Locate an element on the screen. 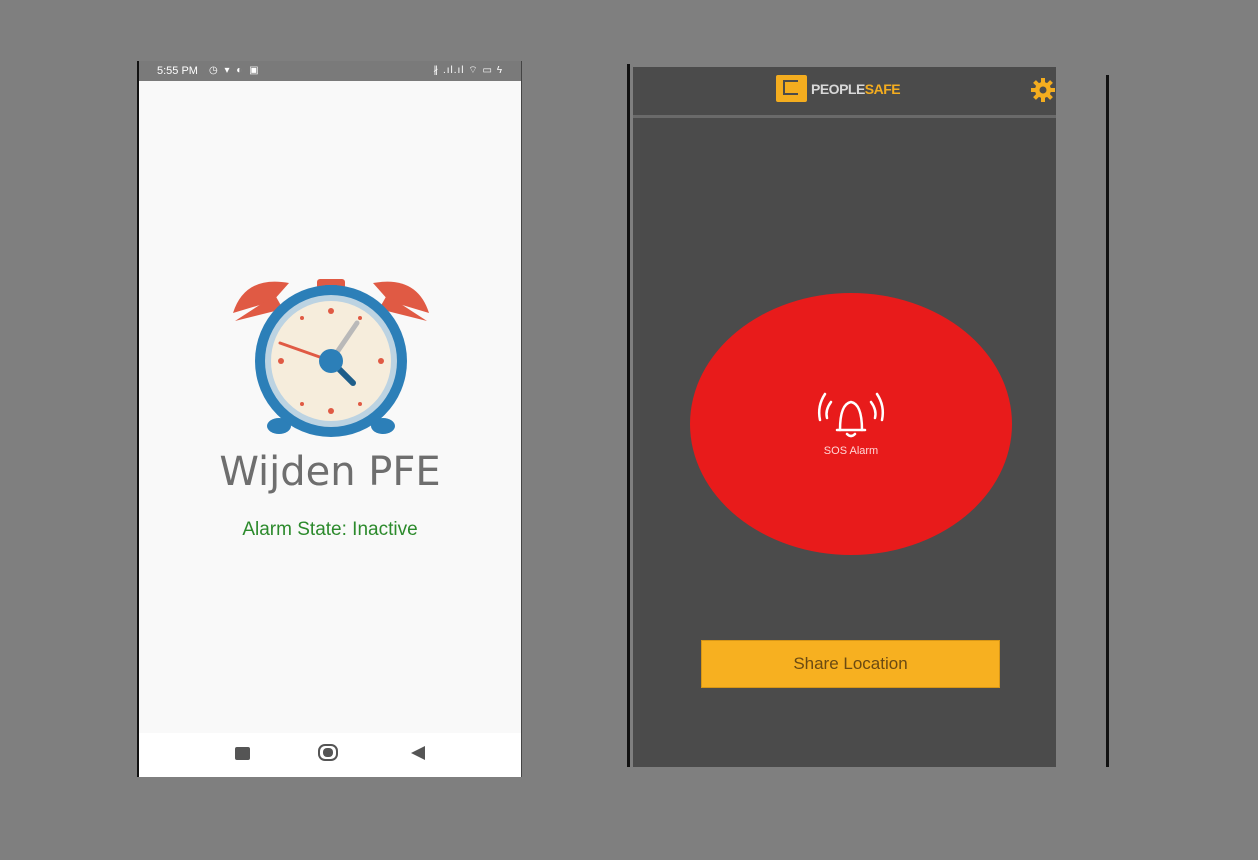 The image size is (1258, 860). alarm-bell-icon is located at coordinates (851, 412).